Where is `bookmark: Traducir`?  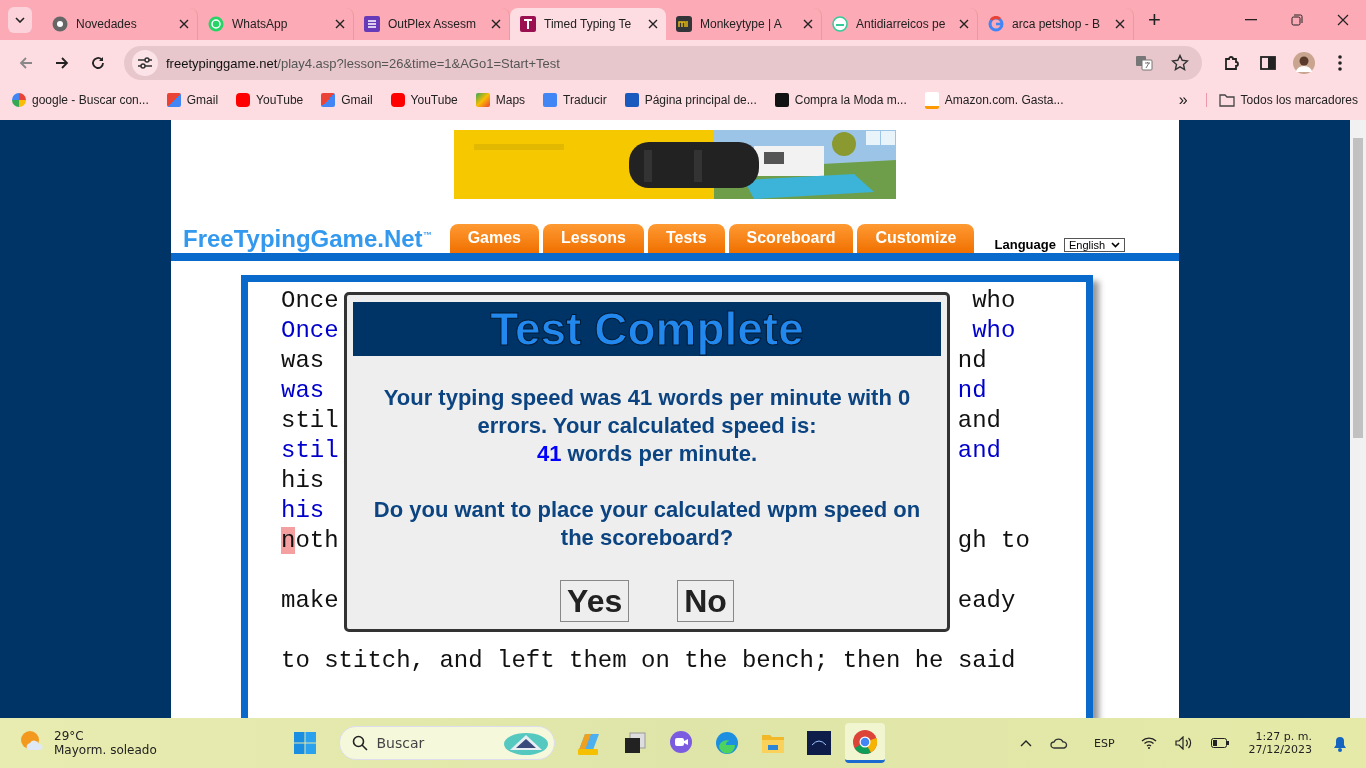 bookmark: Traducir is located at coordinates (575, 100).